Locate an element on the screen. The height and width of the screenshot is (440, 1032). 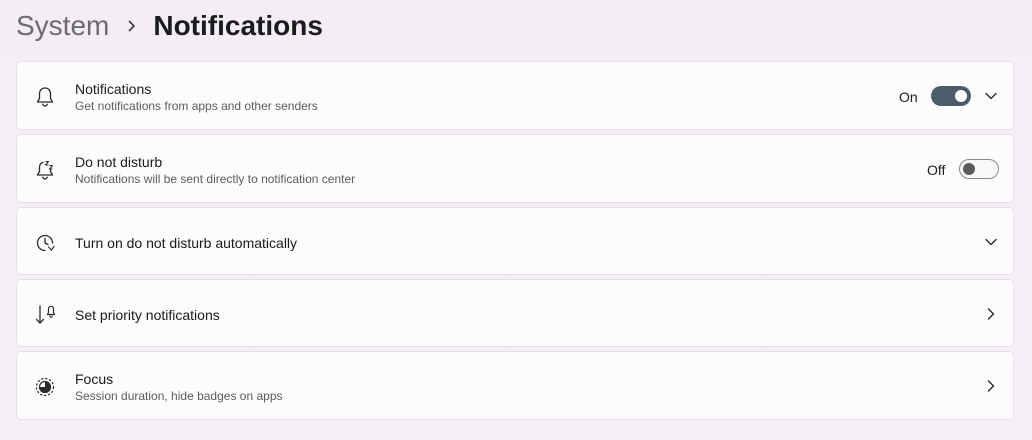
do-not-disturb-toggle is located at coordinates (979, 169).